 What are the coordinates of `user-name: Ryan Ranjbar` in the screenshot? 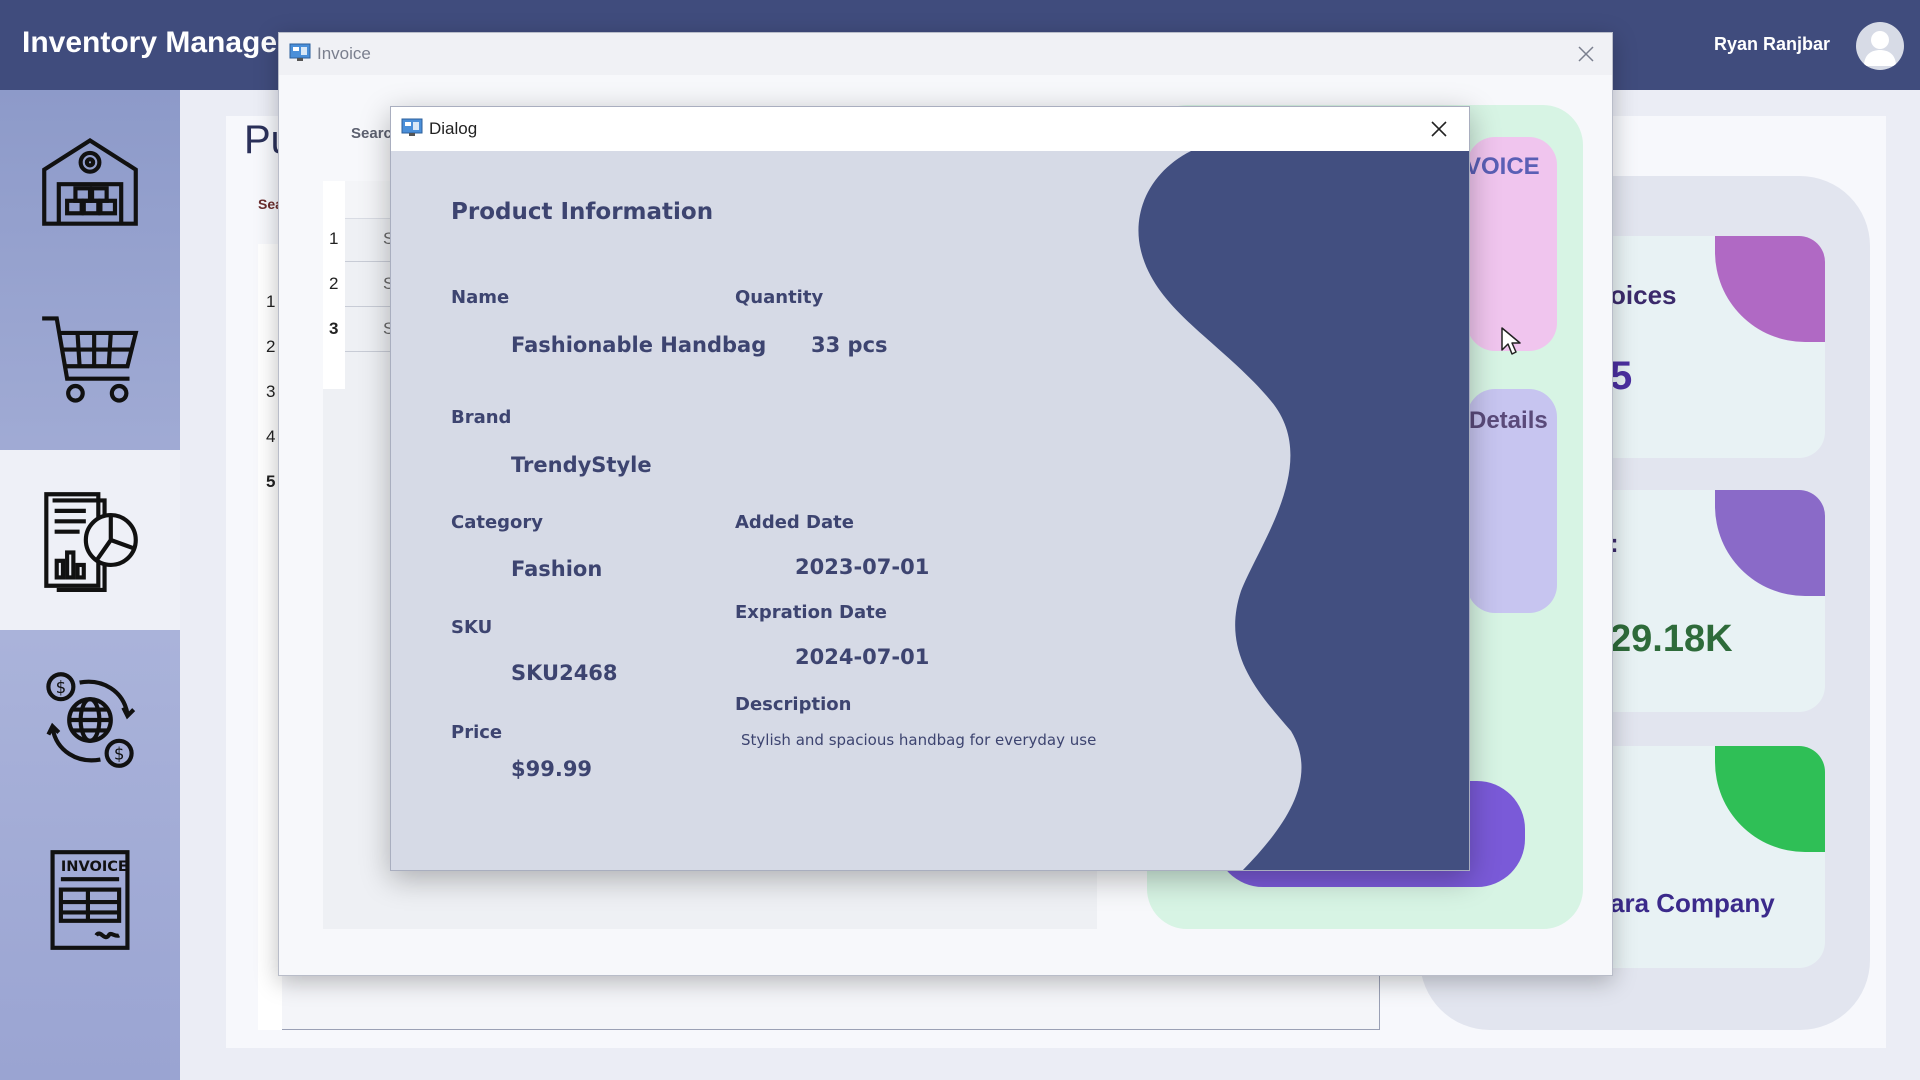 It's located at (1772, 44).